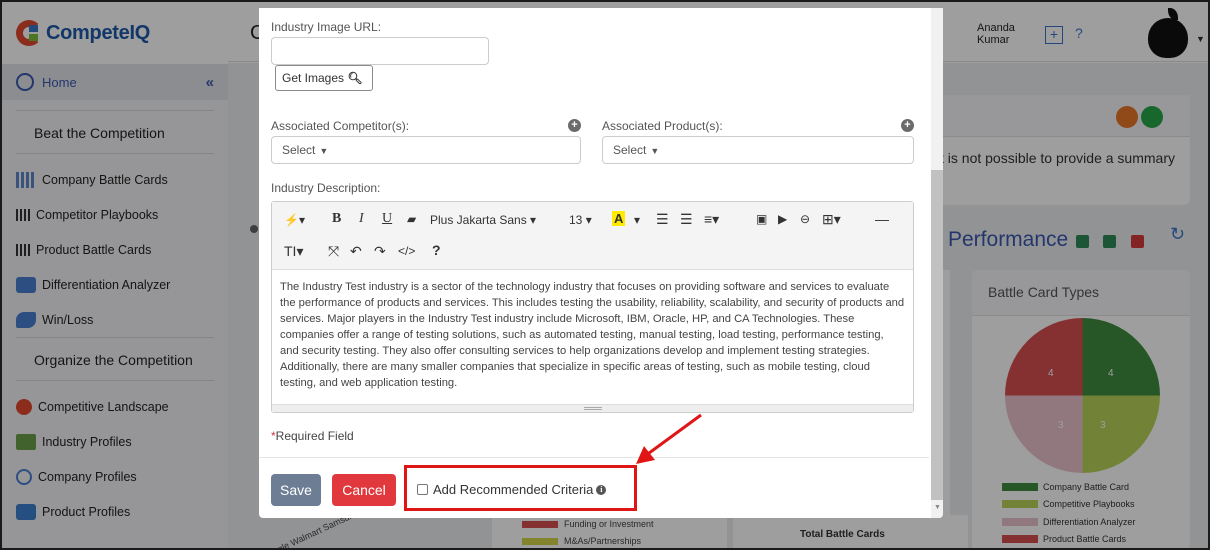 This screenshot has width=1210, height=550. What do you see at coordinates (669, 438) in the screenshot?
I see `annotation-arrow` at bounding box center [669, 438].